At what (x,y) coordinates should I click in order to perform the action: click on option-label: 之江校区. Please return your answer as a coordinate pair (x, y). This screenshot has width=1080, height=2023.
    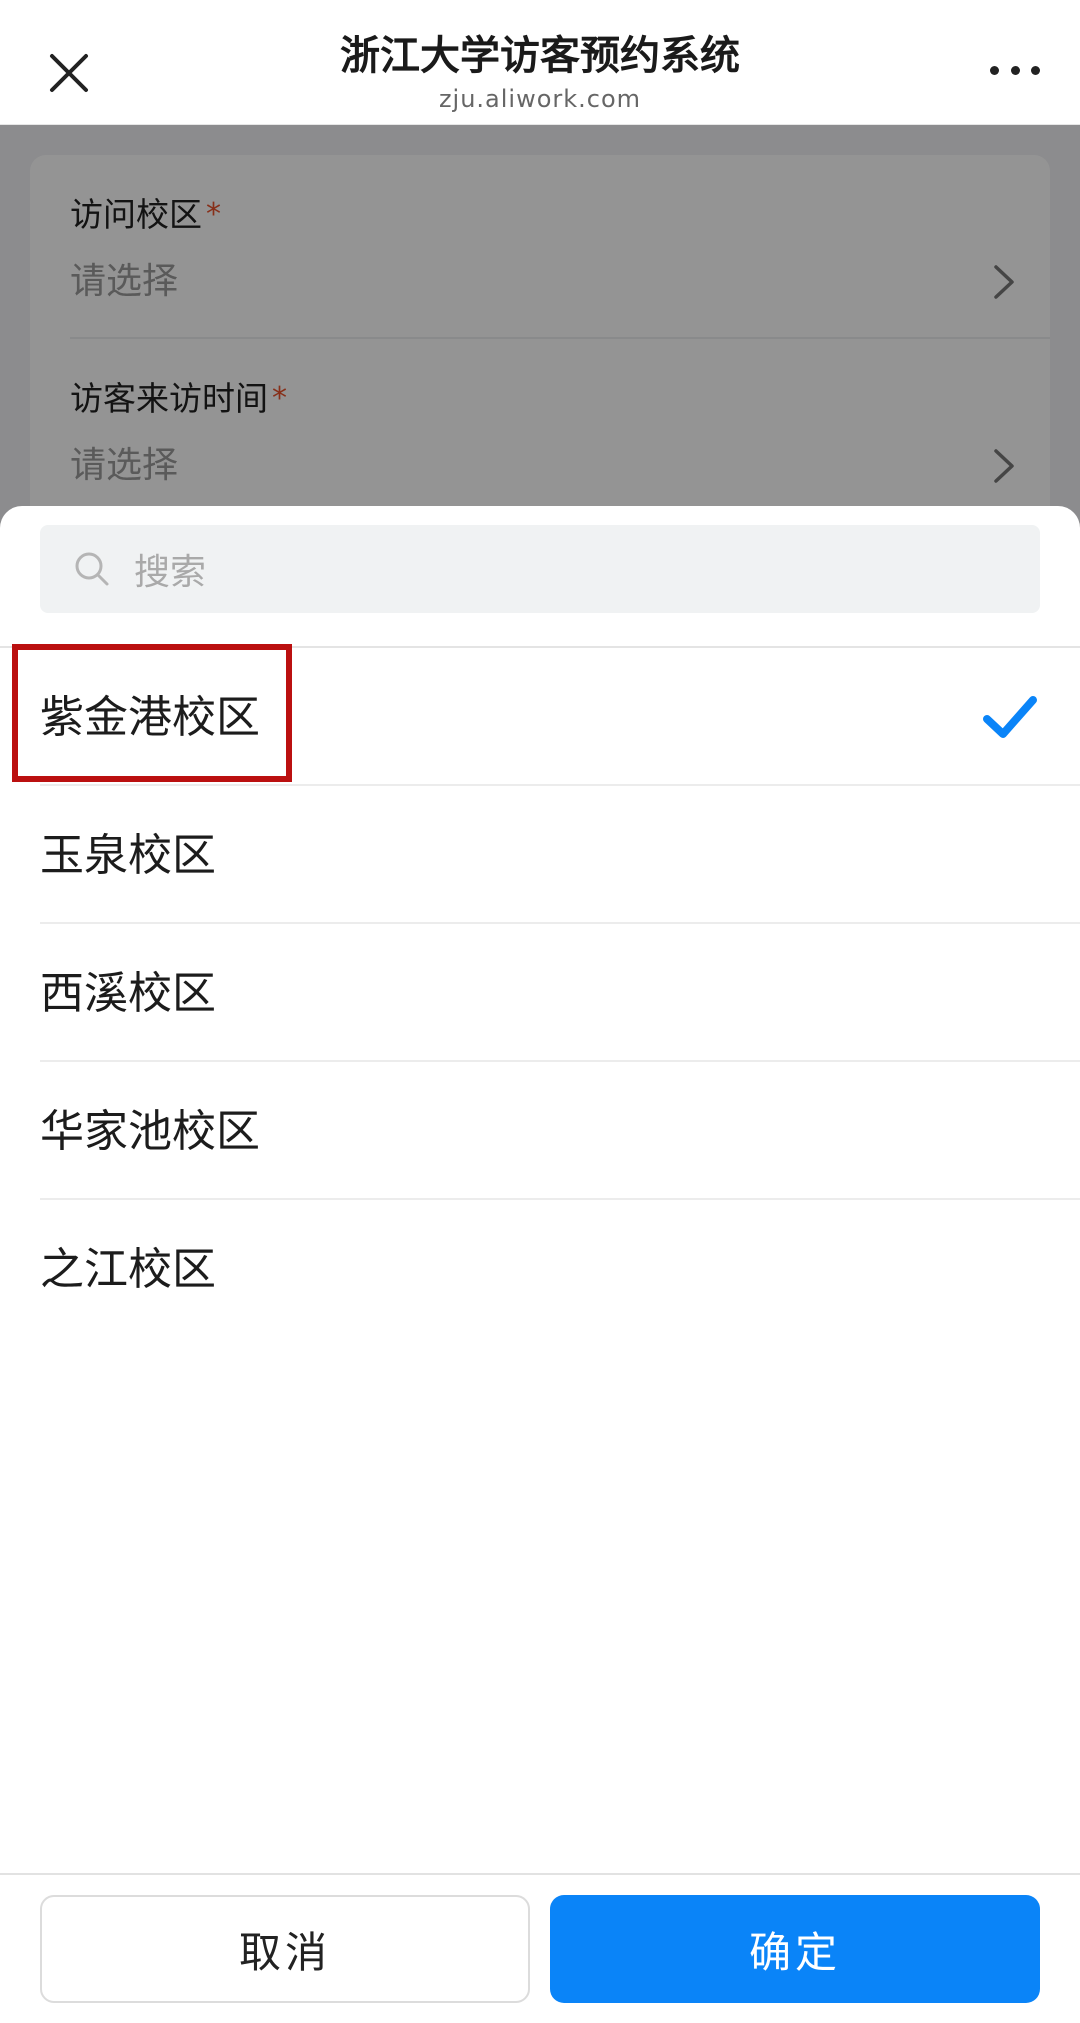
    Looking at the image, I should click on (128, 1269).